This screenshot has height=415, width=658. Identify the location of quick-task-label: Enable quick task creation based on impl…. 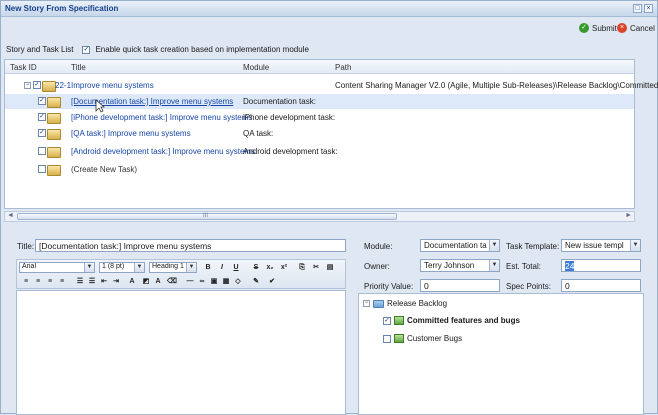
(202, 49).